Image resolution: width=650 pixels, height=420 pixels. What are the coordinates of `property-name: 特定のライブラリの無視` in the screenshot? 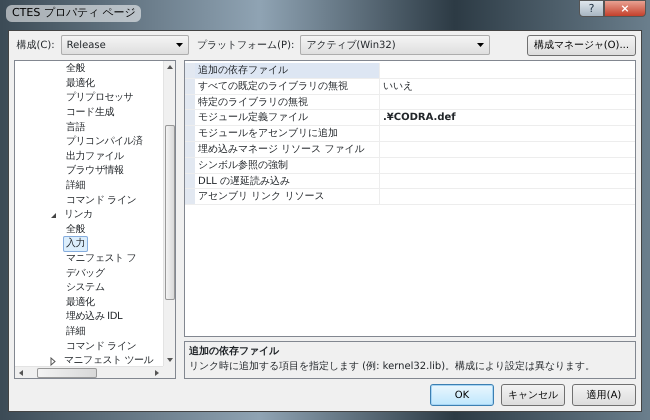 It's located at (287, 102).